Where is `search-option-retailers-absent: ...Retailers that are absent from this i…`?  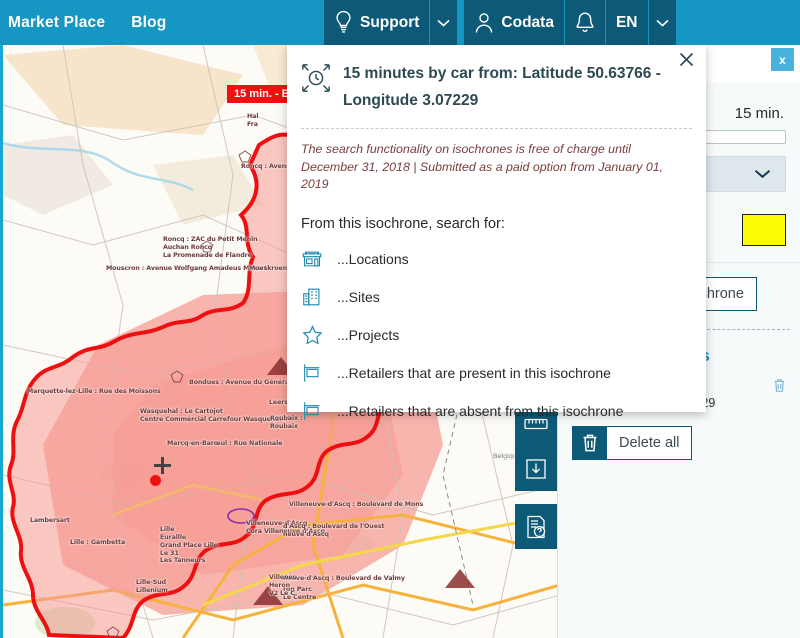
search-option-retailers-absent: ...Retailers that are absent from this i… is located at coordinates (496, 411).